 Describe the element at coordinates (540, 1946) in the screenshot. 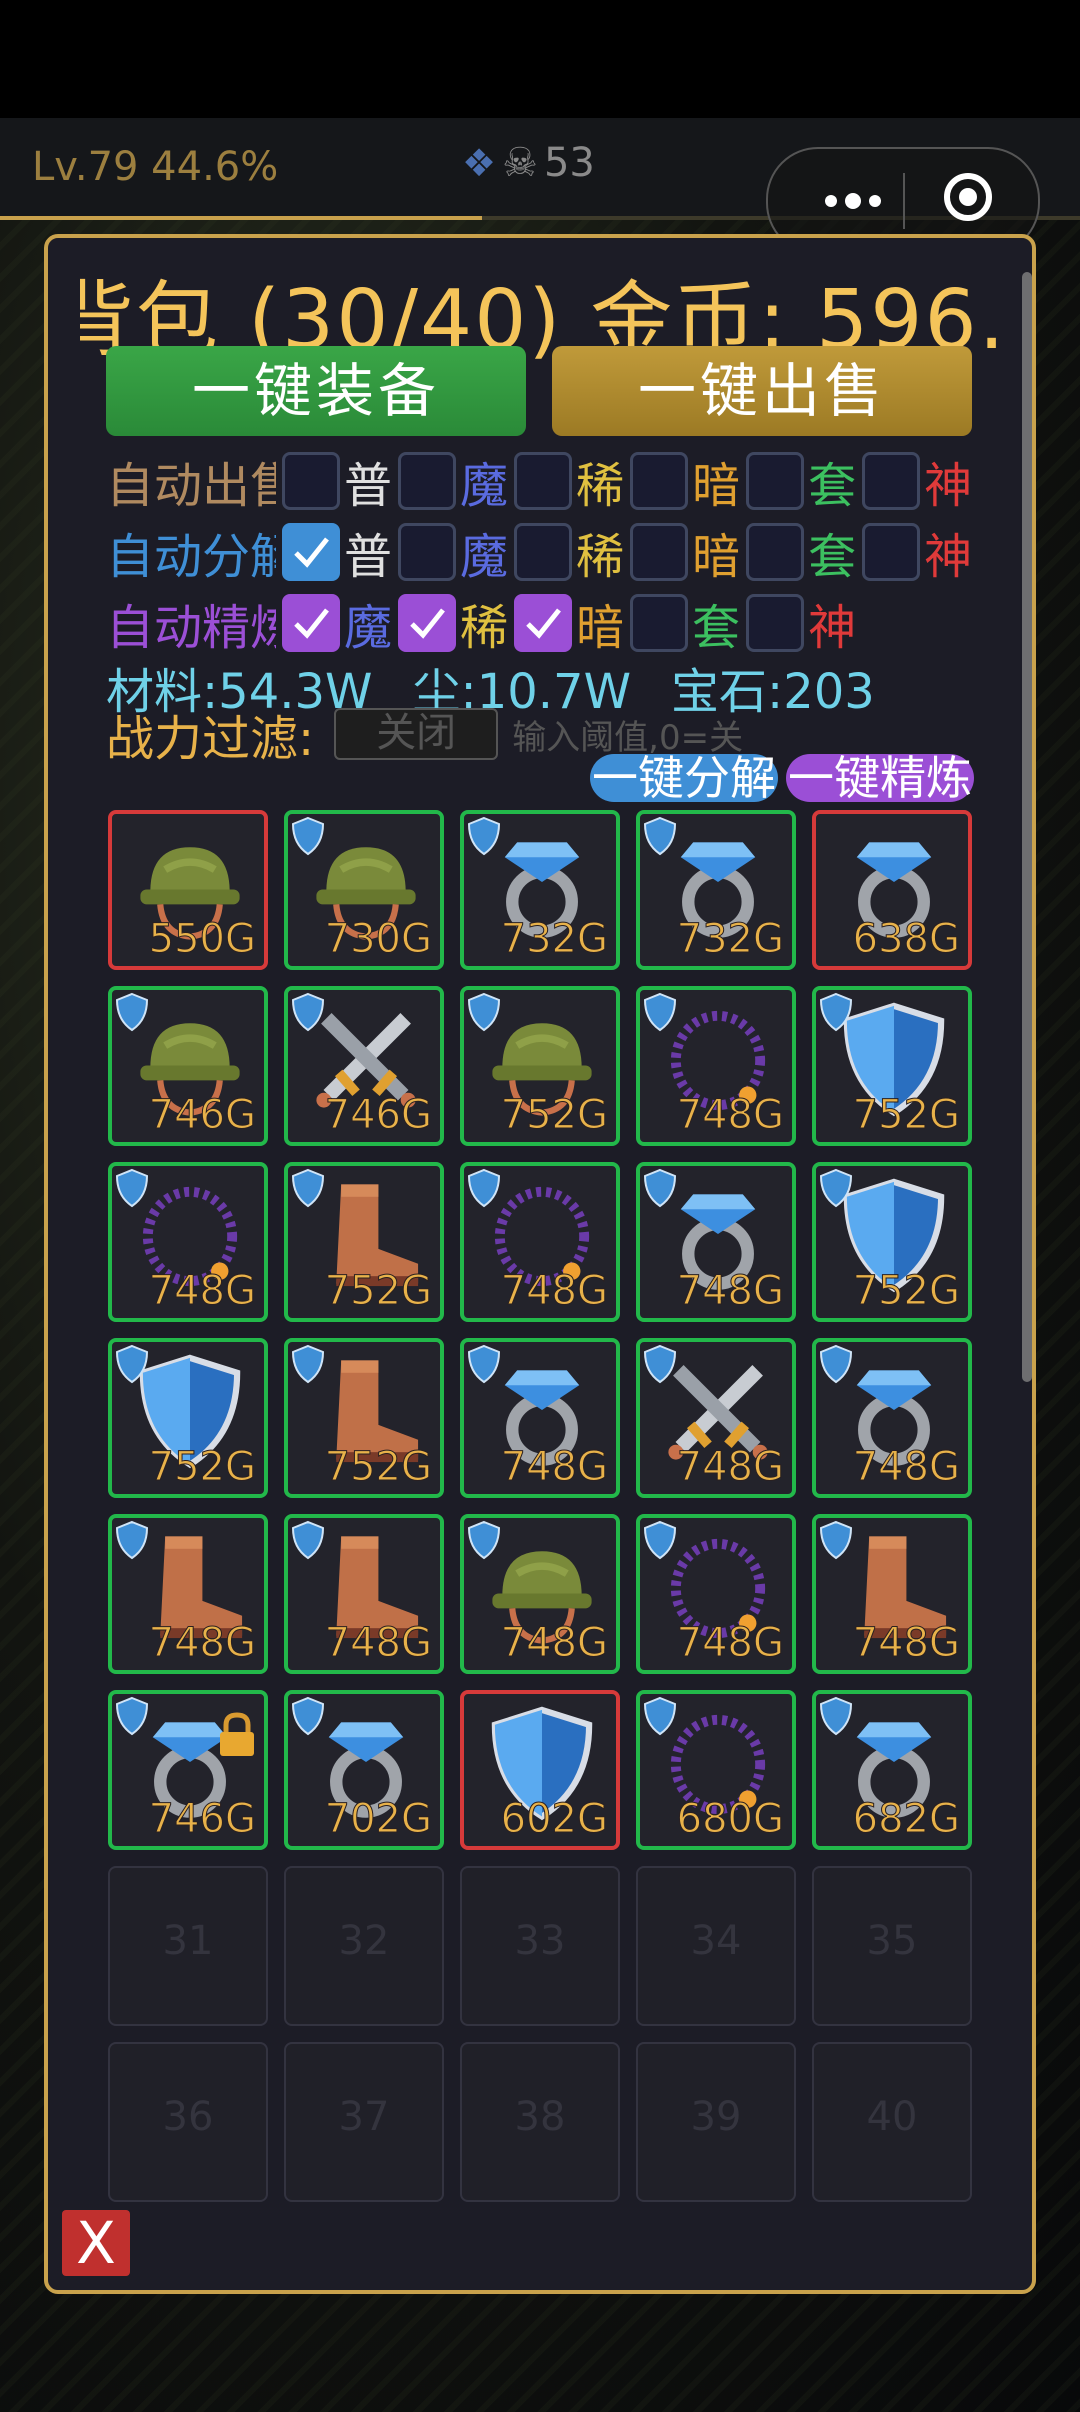

I see `empty-slot: 33` at that location.